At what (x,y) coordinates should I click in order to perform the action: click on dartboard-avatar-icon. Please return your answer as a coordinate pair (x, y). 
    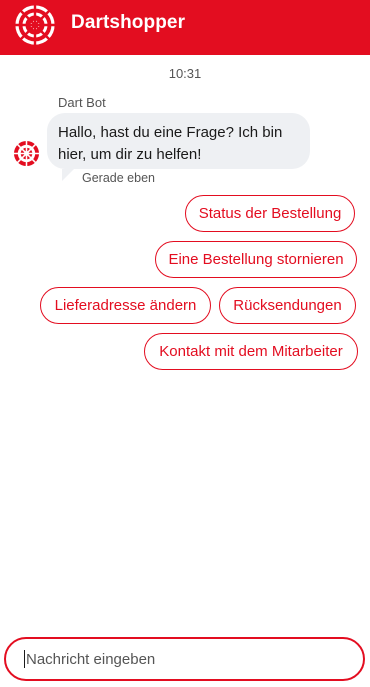
    Looking at the image, I should click on (26, 153).